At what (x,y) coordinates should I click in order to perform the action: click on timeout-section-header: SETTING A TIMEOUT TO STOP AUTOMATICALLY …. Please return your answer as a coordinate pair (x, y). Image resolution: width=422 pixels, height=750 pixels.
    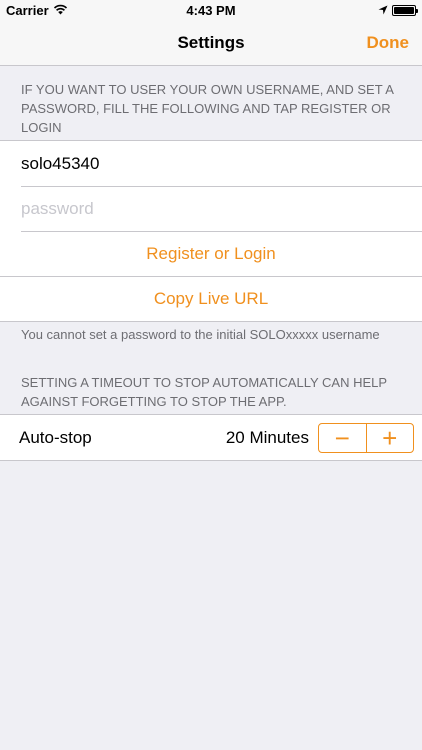
    Looking at the image, I should click on (204, 392).